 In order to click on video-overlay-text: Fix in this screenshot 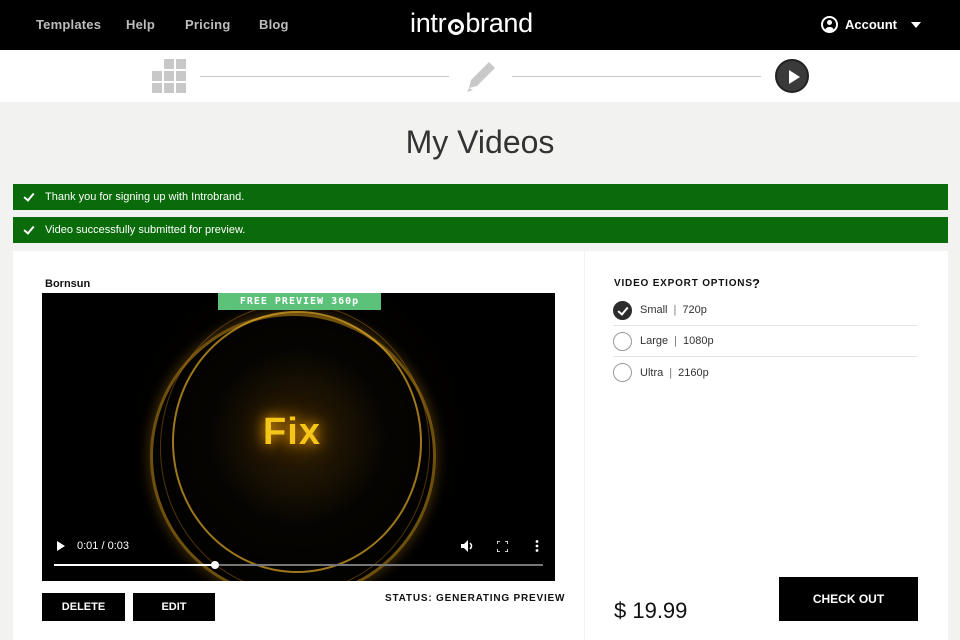, I will do `click(292, 432)`.